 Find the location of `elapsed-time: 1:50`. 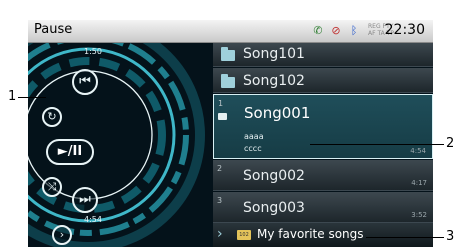

elapsed-time: 1:50 is located at coordinates (93, 51).